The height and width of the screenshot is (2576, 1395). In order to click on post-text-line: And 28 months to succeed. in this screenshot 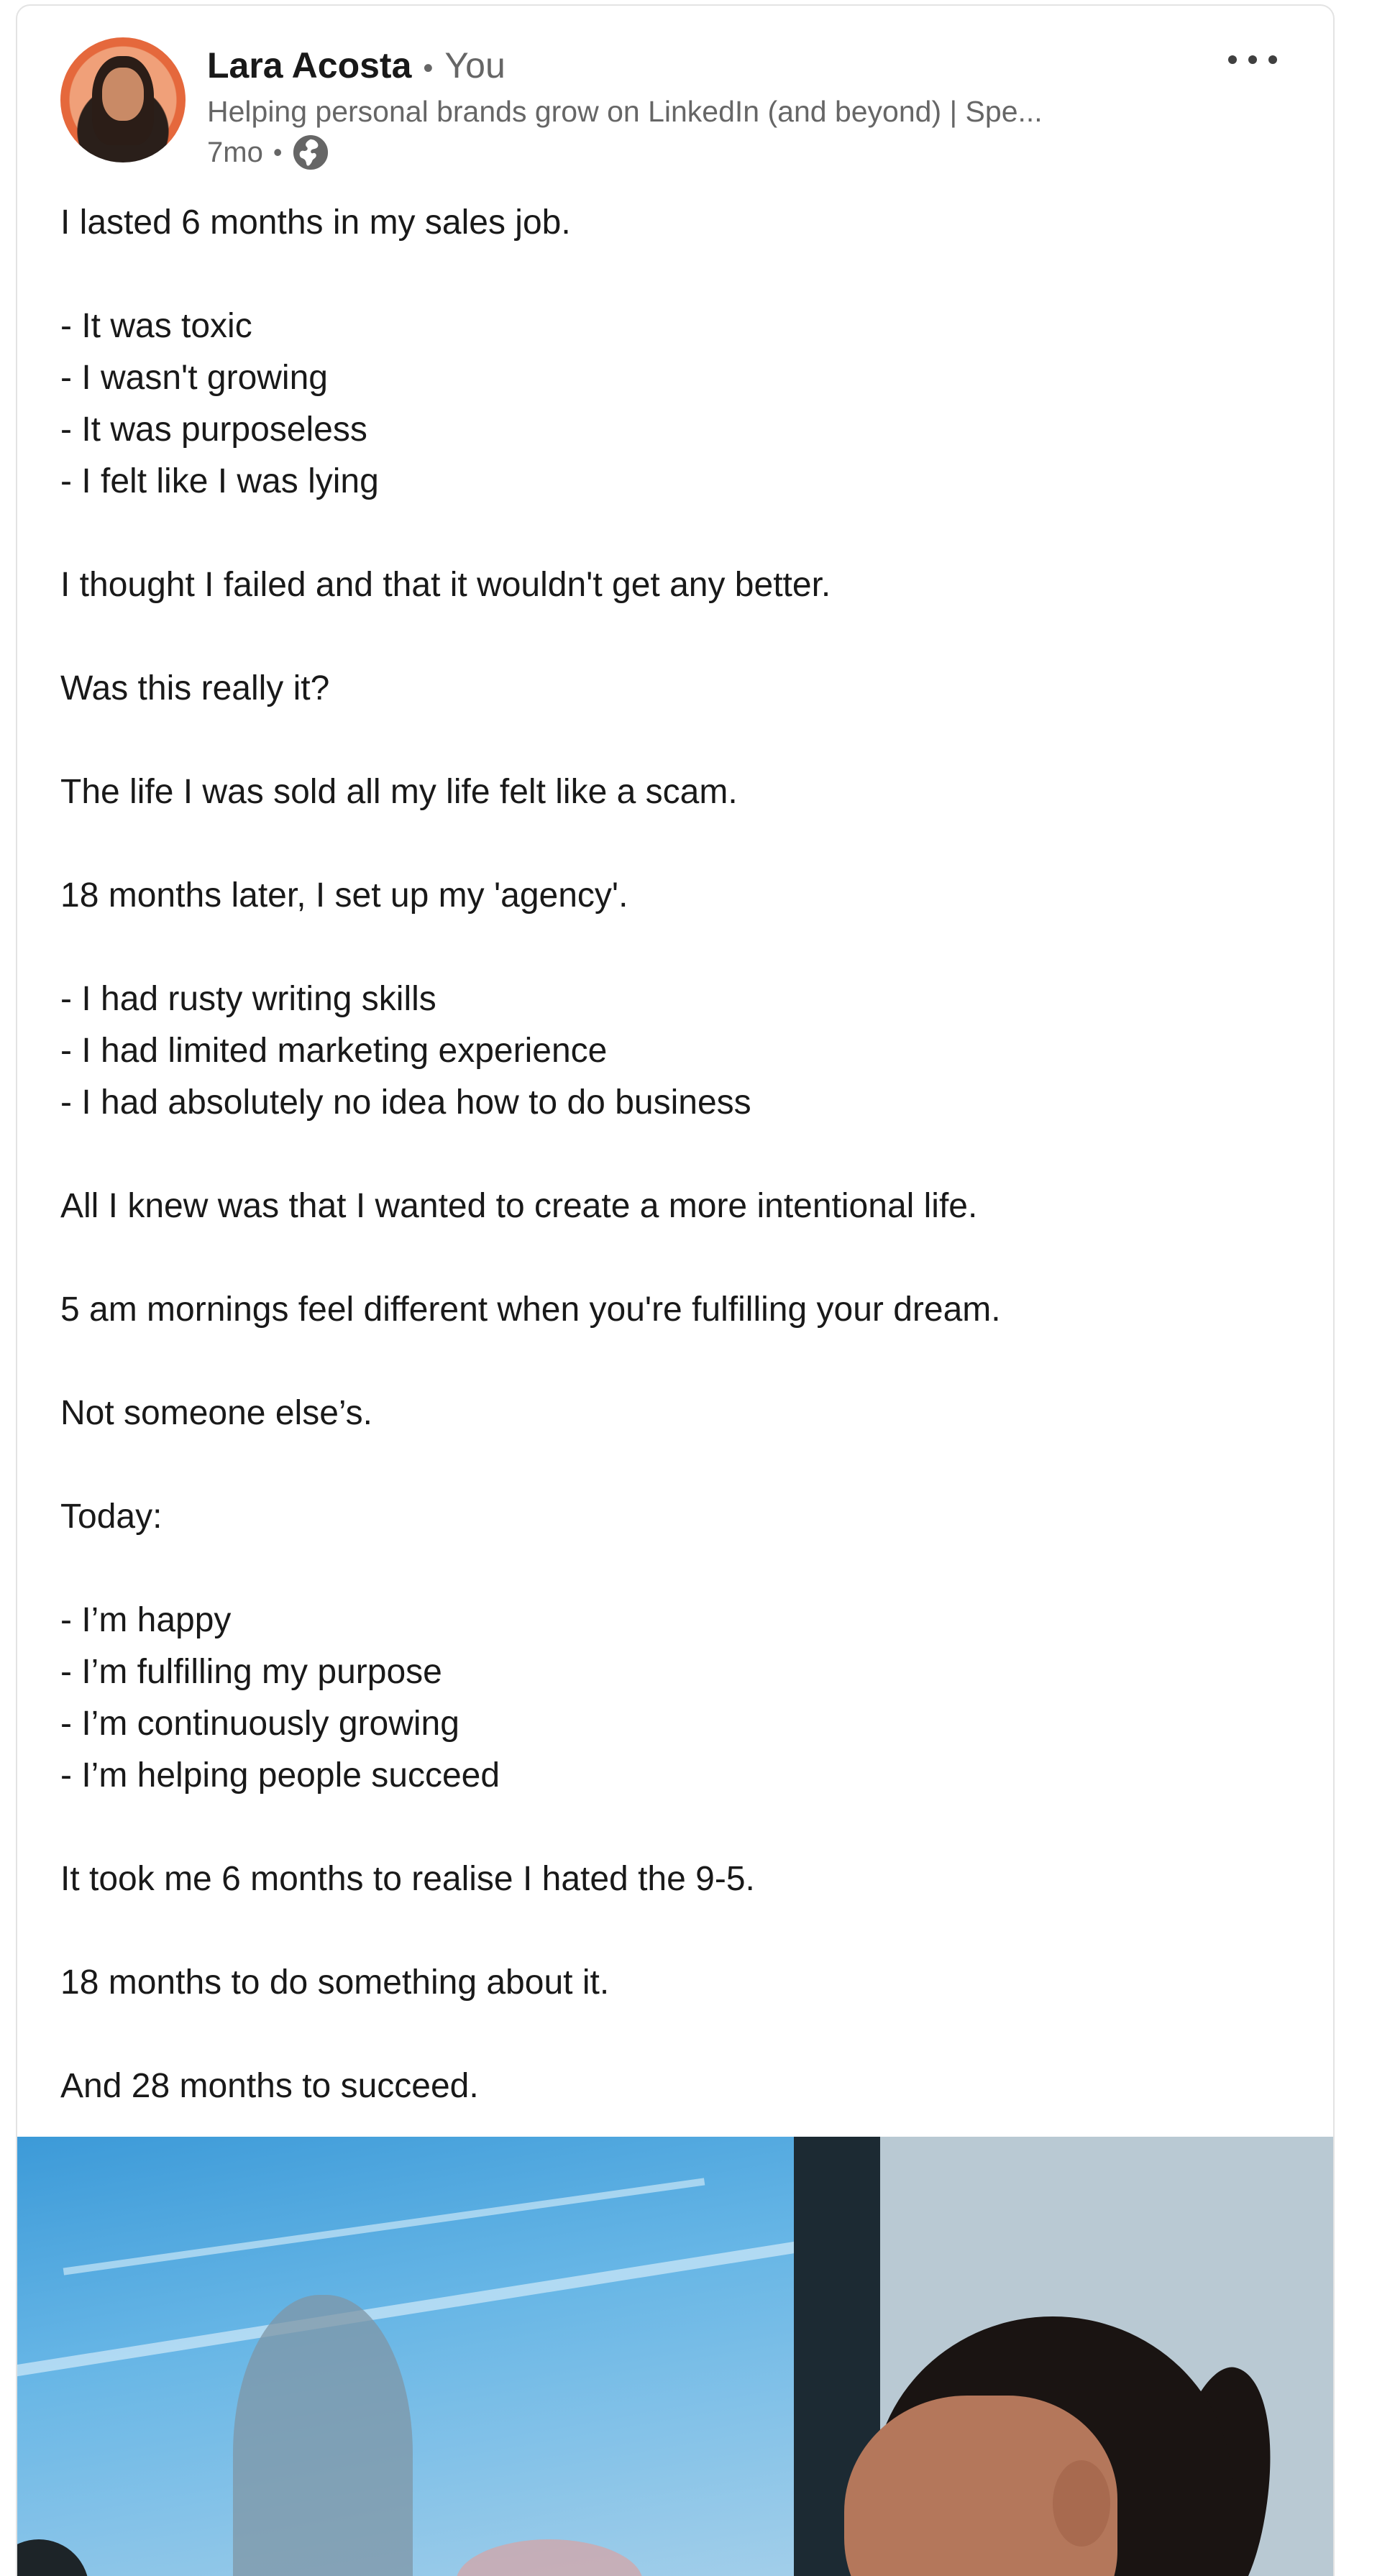, I will do `click(269, 2086)`.